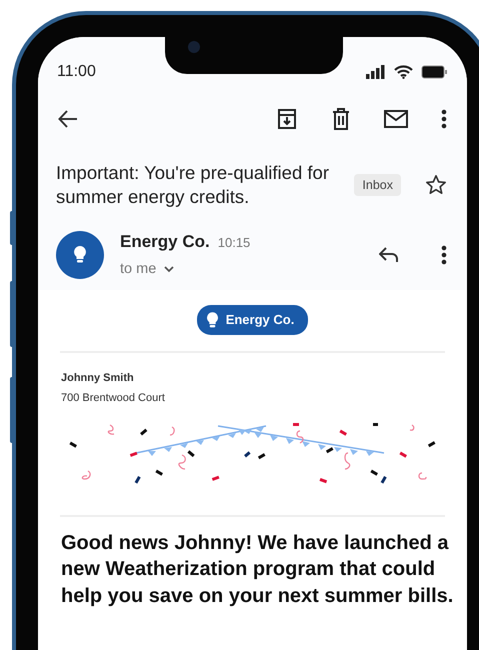 The image size is (479, 650). Describe the element at coordinates (98, 378) in the screenshot. I see `addressee-name: Johnny Smith` at that location.